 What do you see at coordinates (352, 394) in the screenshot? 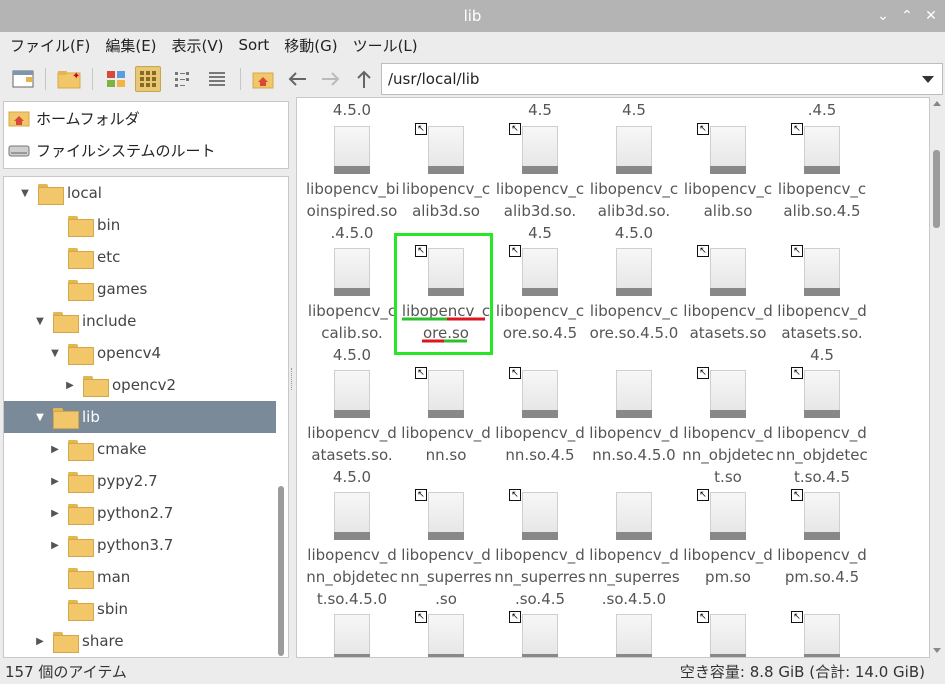
I see `file-icon` at bounding box center [352, 394].